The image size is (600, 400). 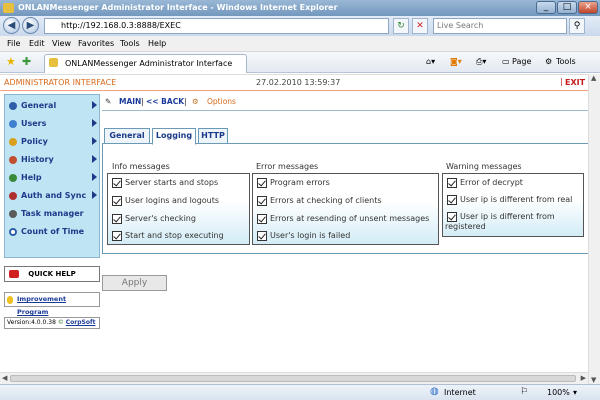 I want to click on scroll-down-icon: ▼, so click(x=593, y=380).